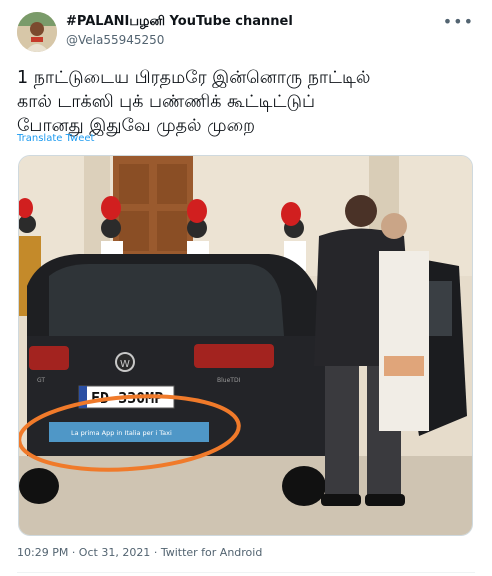 The height and width of the screenshot is (576, 492). What do you see at coordinates (121, 433) in the screenshot?
I see `bumper-sticker: La prima App in Italia per i Taxi` at bounding box center [121, 433].